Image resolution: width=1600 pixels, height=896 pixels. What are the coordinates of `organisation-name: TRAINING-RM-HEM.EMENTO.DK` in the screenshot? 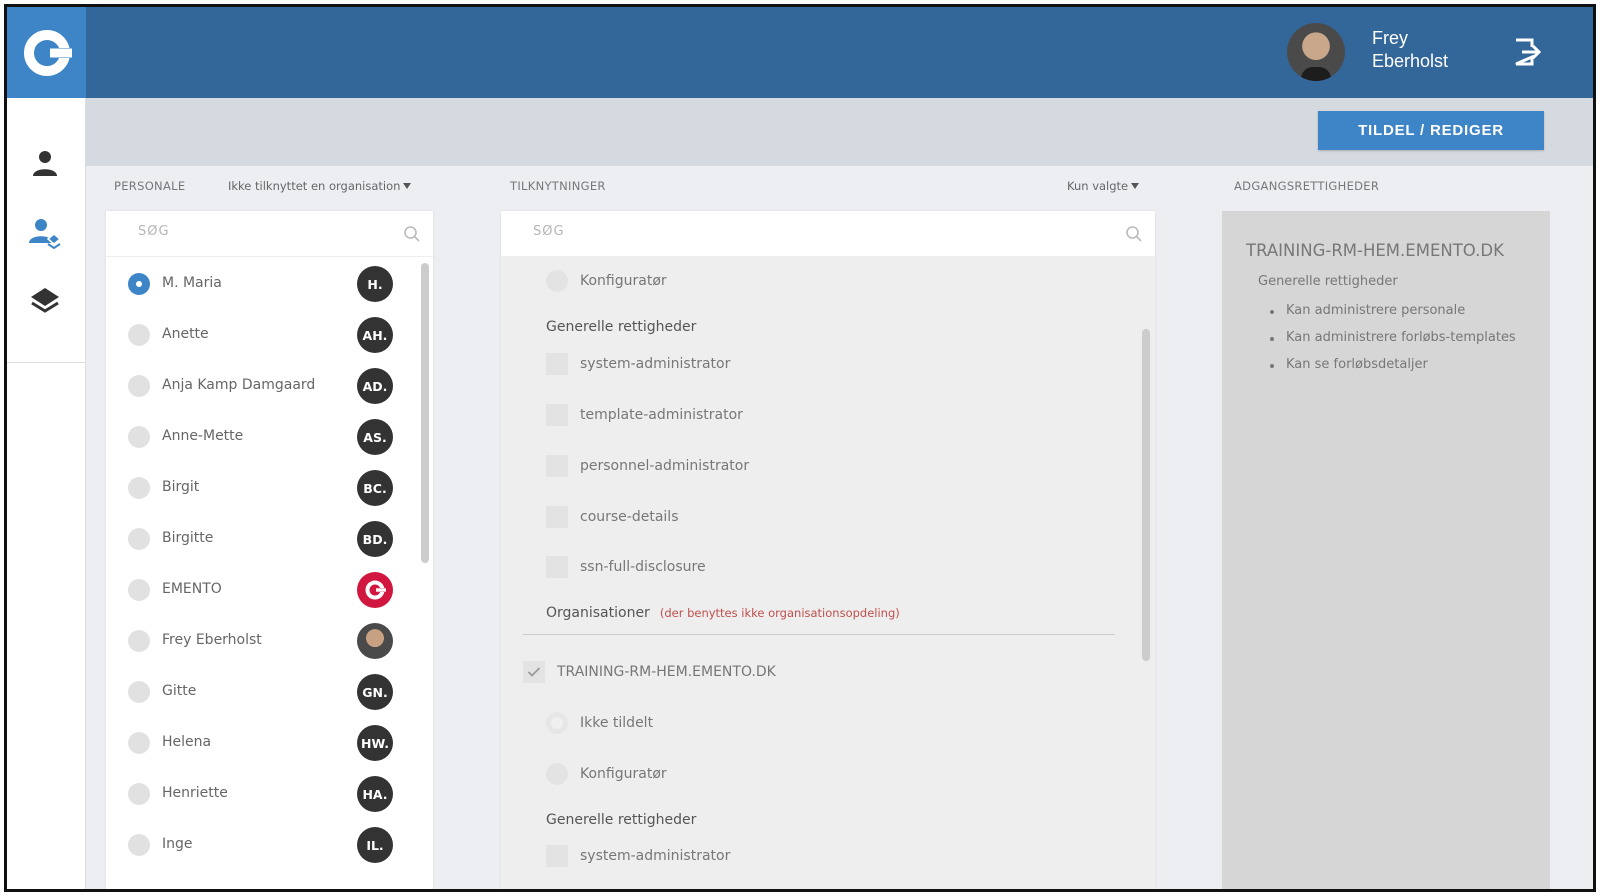 It's located at (666, 672).